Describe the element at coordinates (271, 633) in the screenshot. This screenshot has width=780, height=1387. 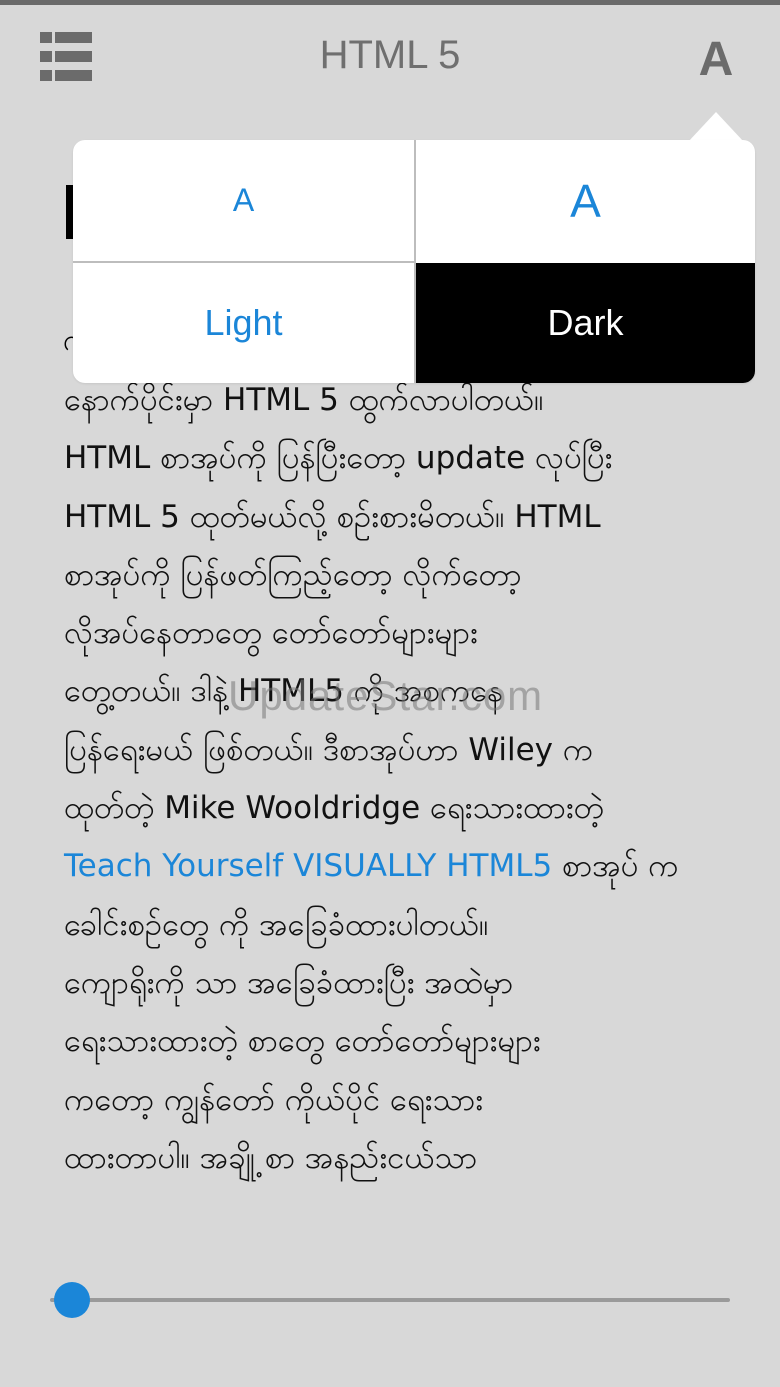
I see `text-line: လိုအပ်နေတာတွေ တော်တော်များများ` at that location.